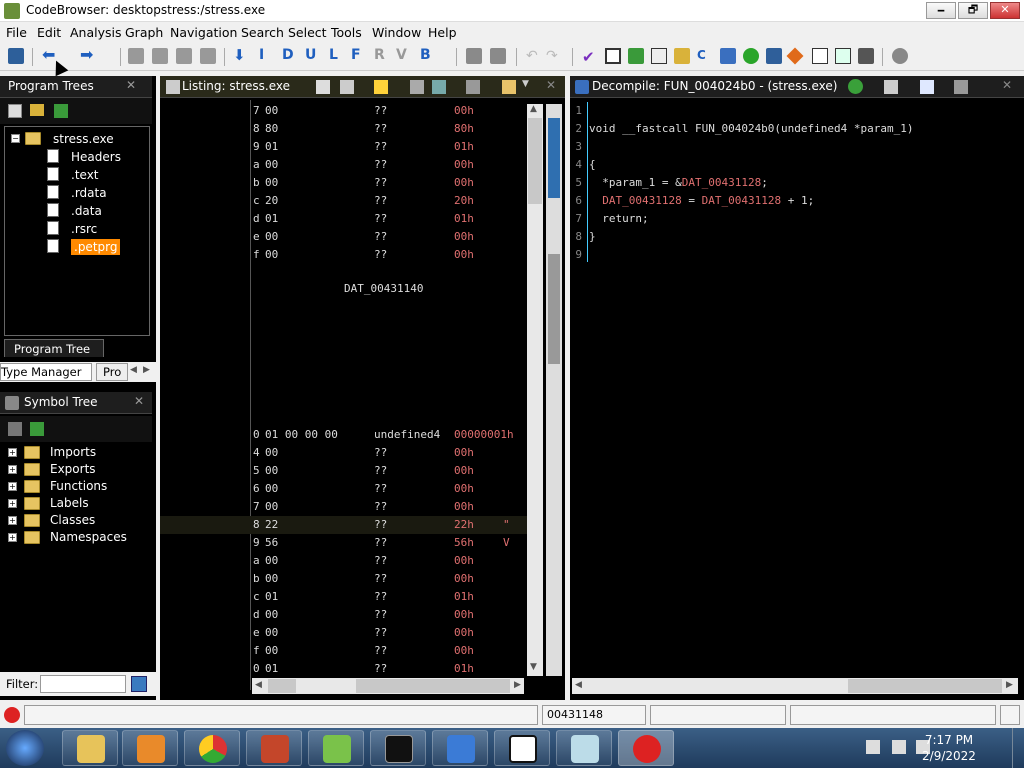 This screenshot has height=768, width=1024. I want to click on tray-flag-icon, so click(873, 747).